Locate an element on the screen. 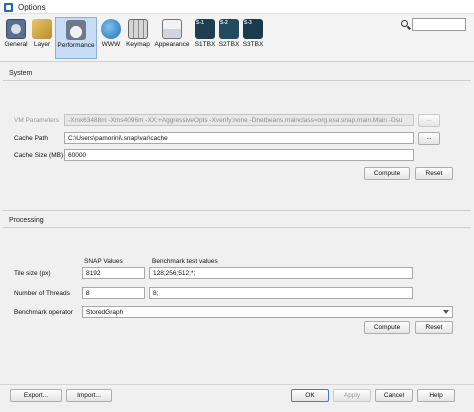 This screenshot has height=412, width=474. snap-values-header: SNAP Values is located at coordinates (103, 261).